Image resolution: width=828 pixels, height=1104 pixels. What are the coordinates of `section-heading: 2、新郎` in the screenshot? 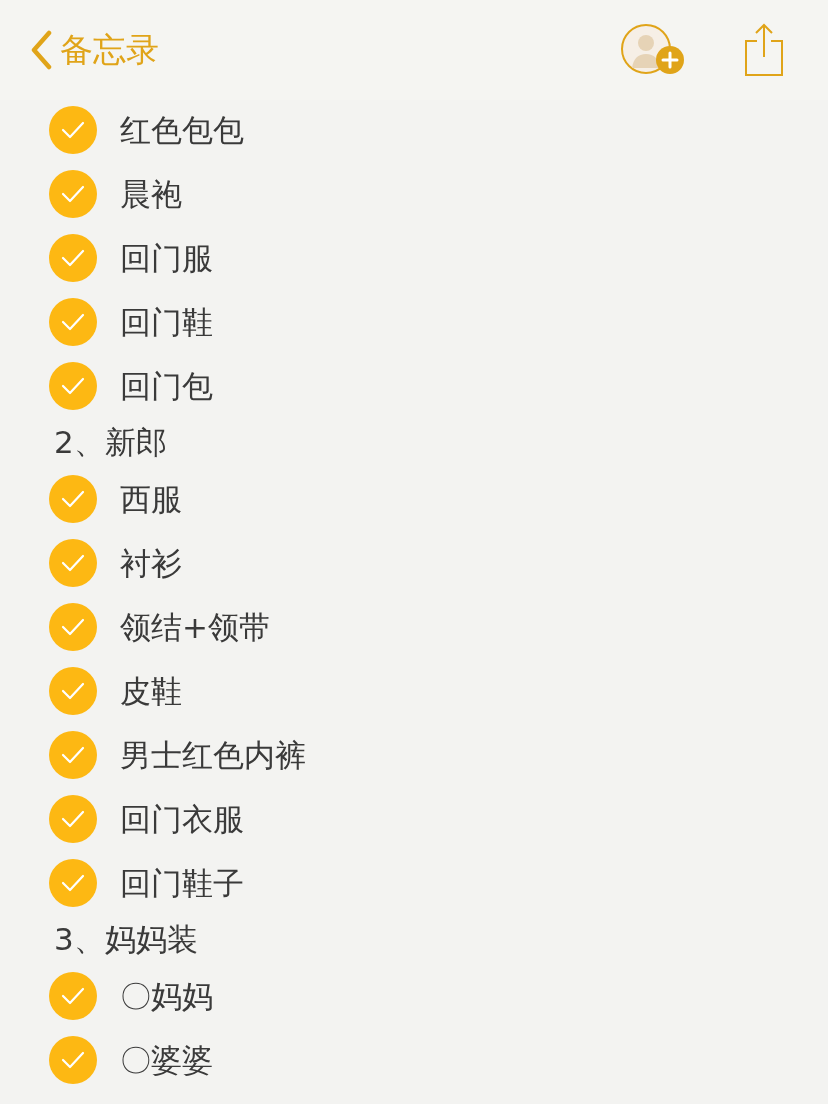 It's located at (110, 443).